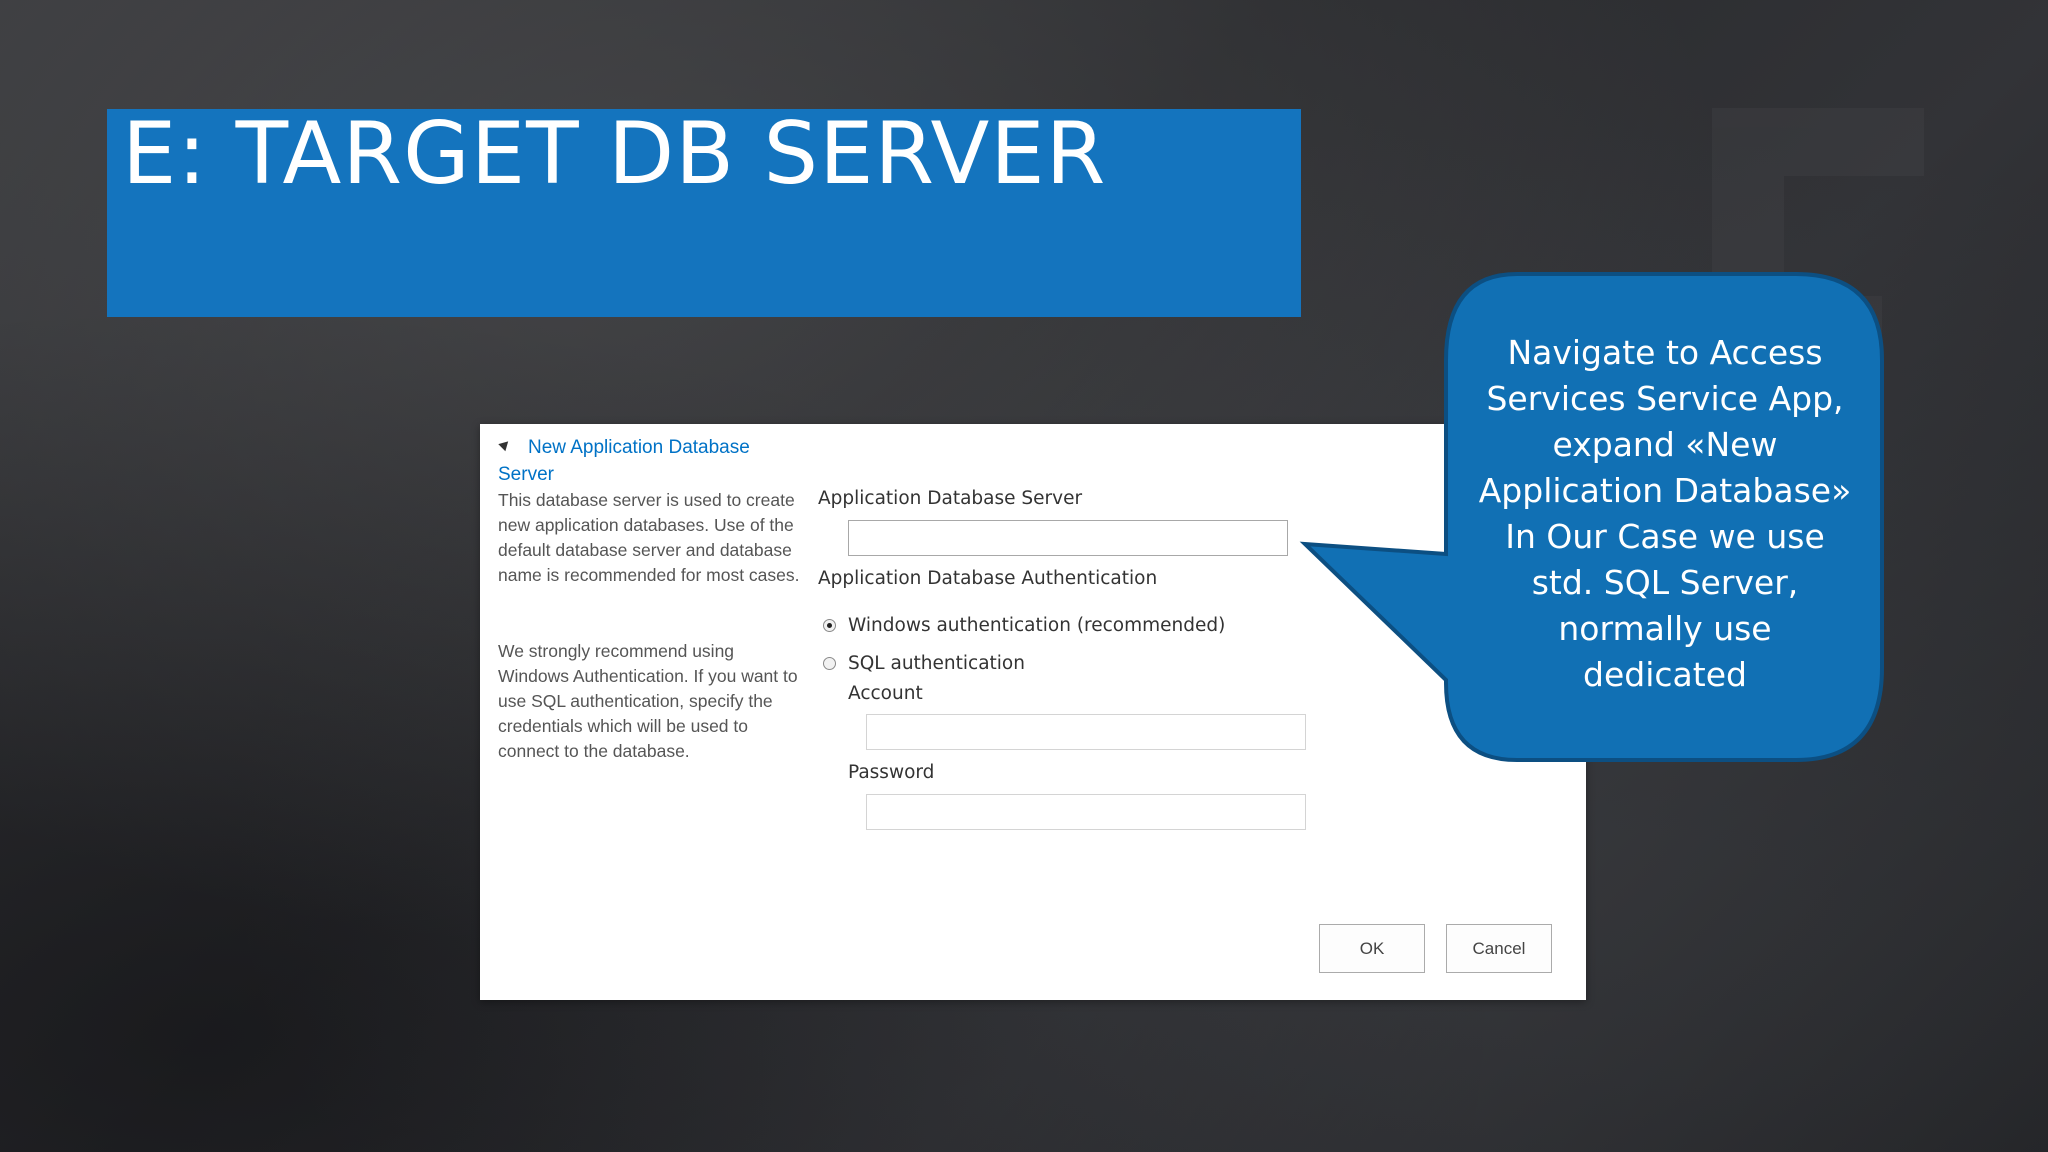 This screenshot has width=2048, height=1152. What do you see at coordinates (1665, 628) in the screenshot?
I see `callout-line: normally use` at bounding box center [1665, 628].